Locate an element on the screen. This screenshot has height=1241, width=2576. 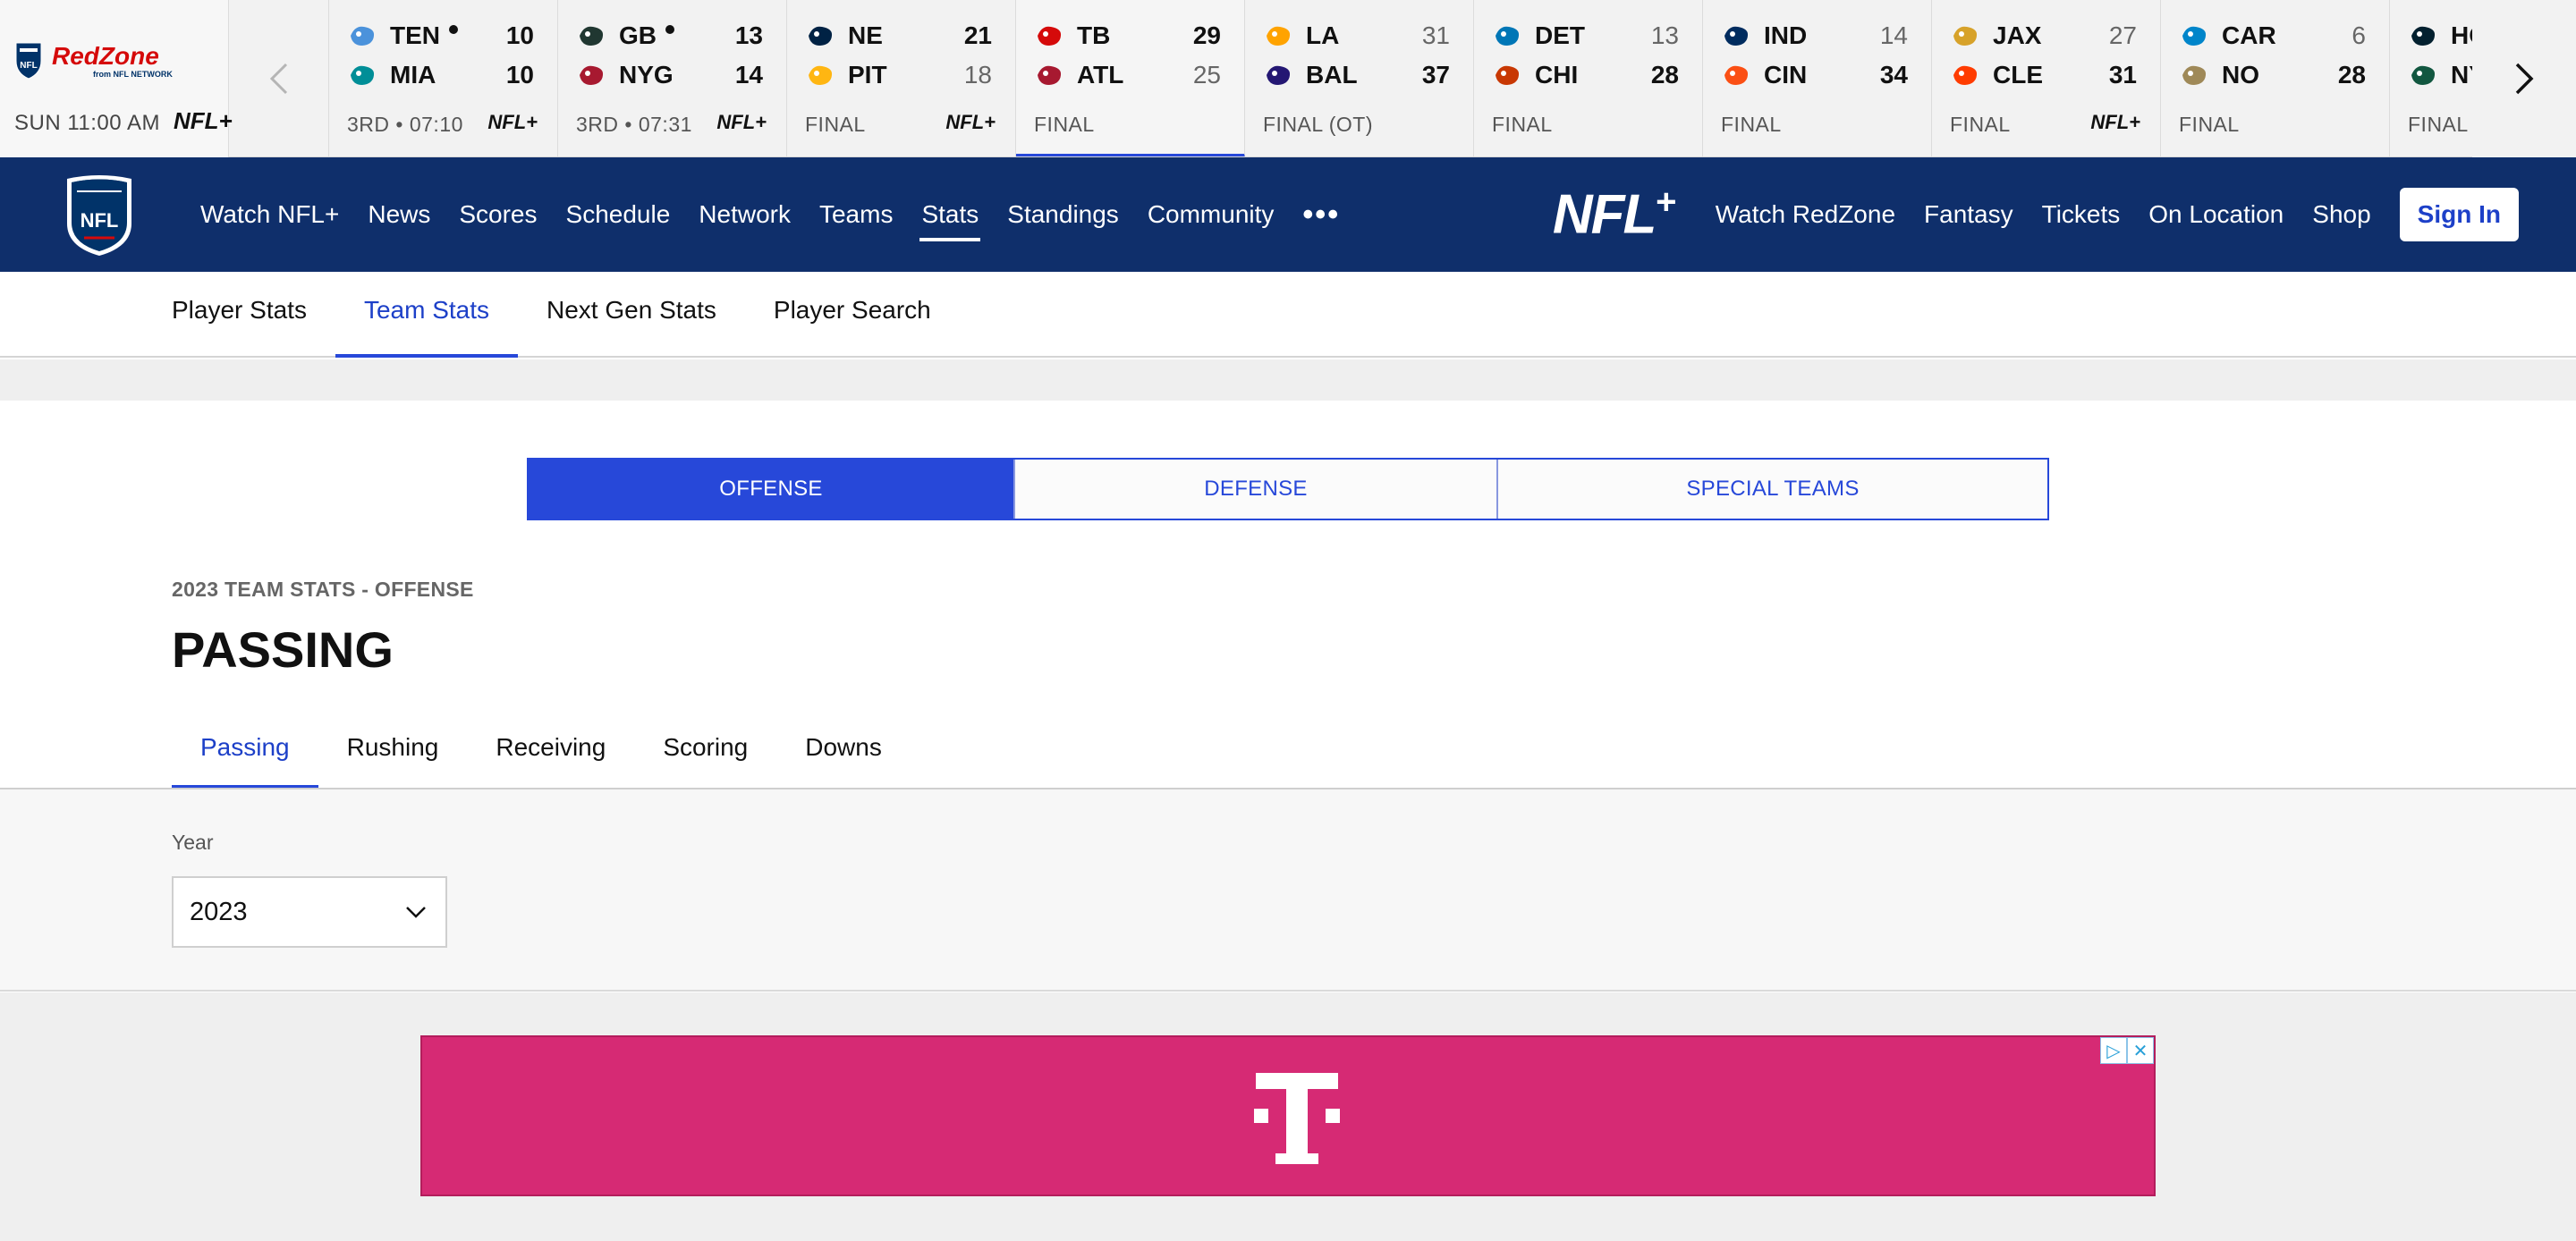
year-select: 2023 is located at coordinates (309, 912).